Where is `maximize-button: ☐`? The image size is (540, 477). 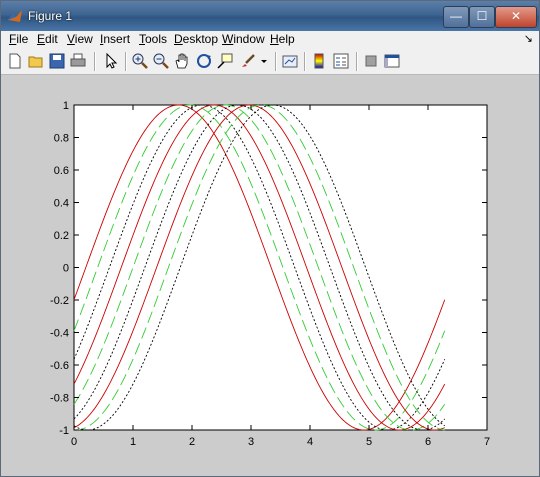 maximize-button: ☐ is located at coordinates (482, 17).